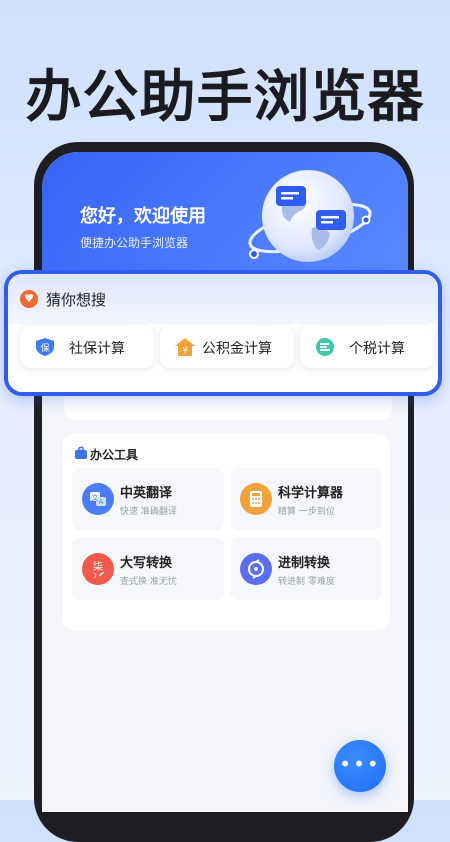 The image size is (450, 842). I want to click on svg-text: 7, so click(95, 576).